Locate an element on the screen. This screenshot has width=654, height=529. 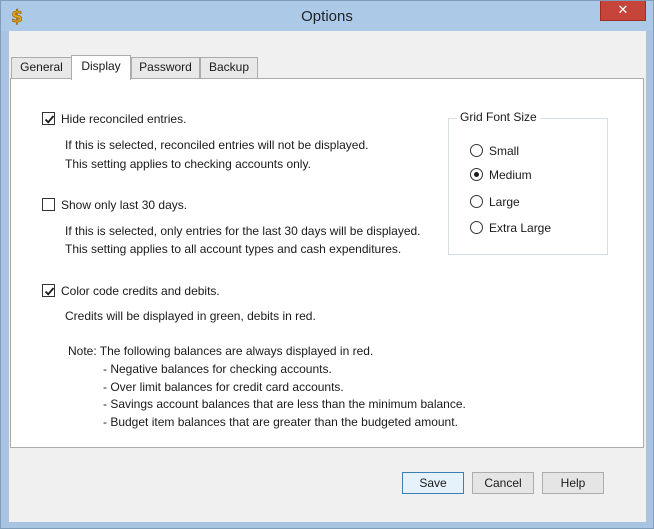
title-bar: $ Options ✕ is located at coordinates (327, 16).